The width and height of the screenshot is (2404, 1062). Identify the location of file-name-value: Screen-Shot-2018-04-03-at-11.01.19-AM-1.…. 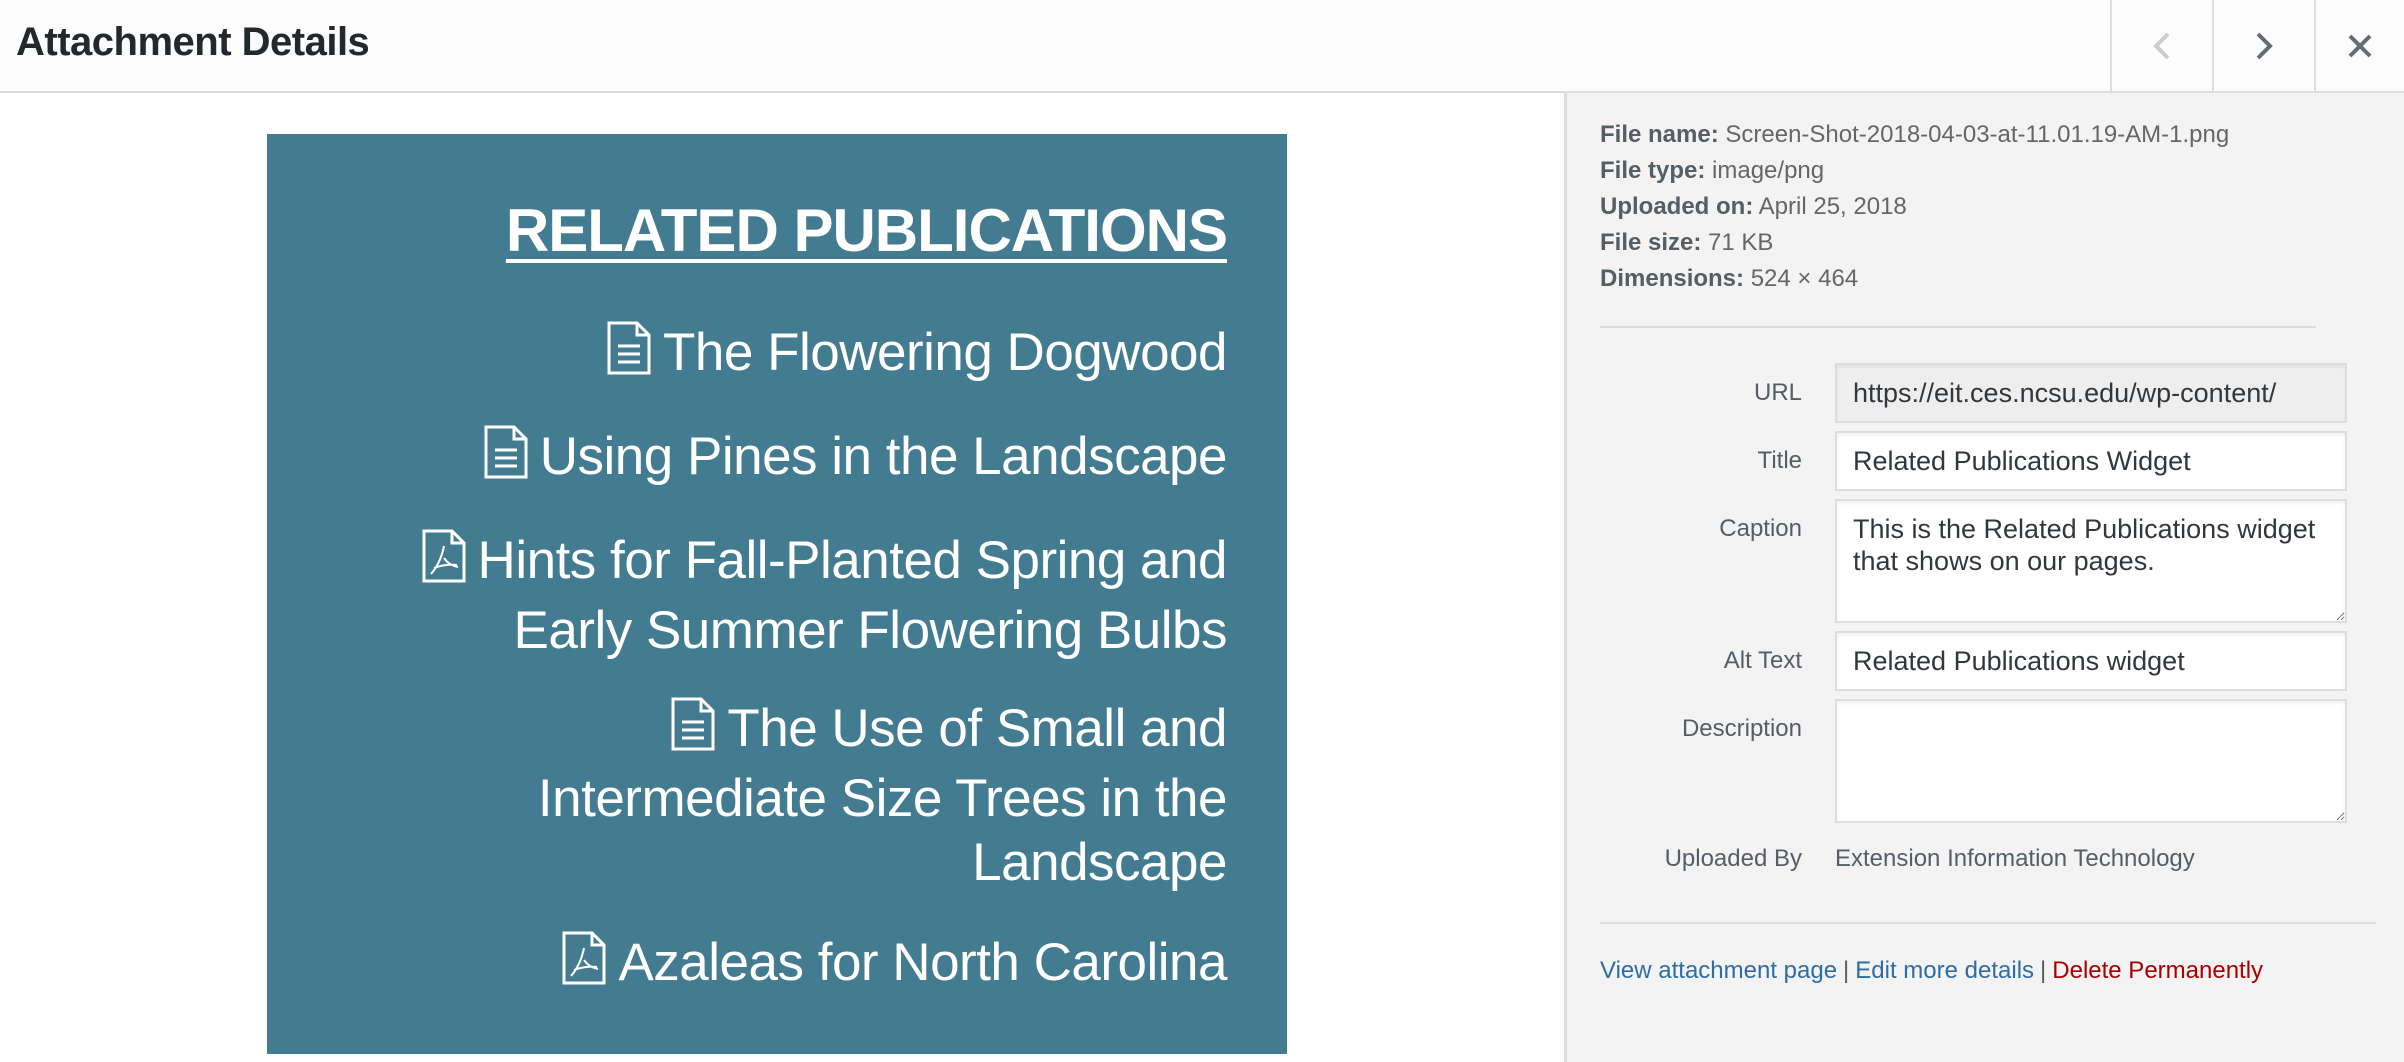
(1977, 134).